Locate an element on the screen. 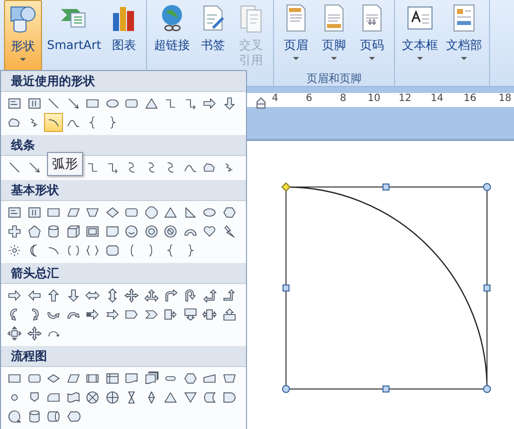 The height and width of the screenshot is (429, 514). ruler-number: 16 is located at coordinates (470, 98).